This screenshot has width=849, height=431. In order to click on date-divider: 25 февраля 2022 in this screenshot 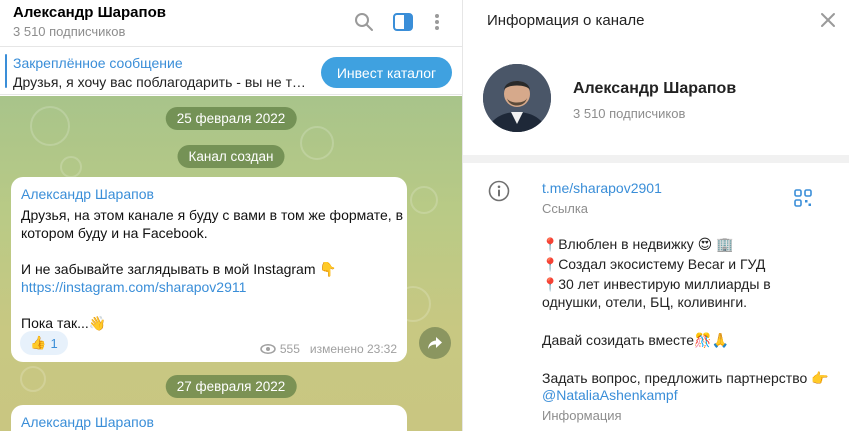, I will do `click(231, 118)`.